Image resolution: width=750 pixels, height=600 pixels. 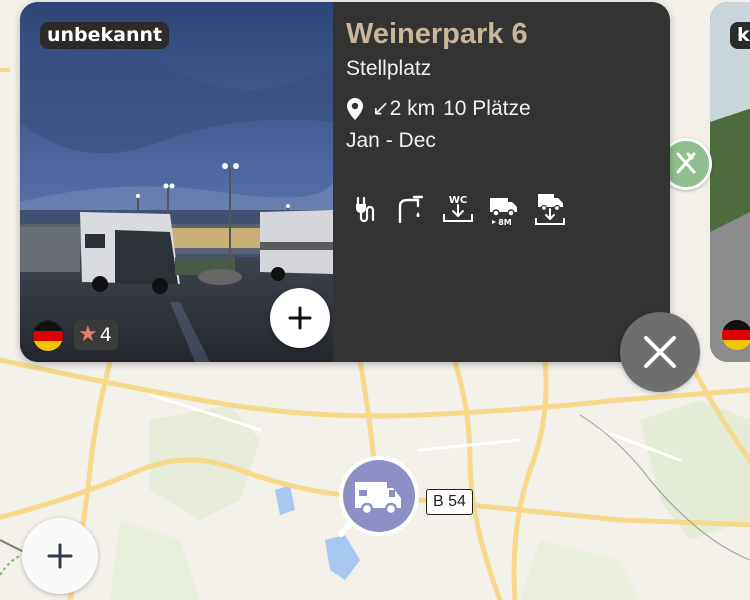 What do you see at coordinates (437, 34) in the screenshot?
I see `place-title: Weinerpark 6` at bounding box center [437, 34].